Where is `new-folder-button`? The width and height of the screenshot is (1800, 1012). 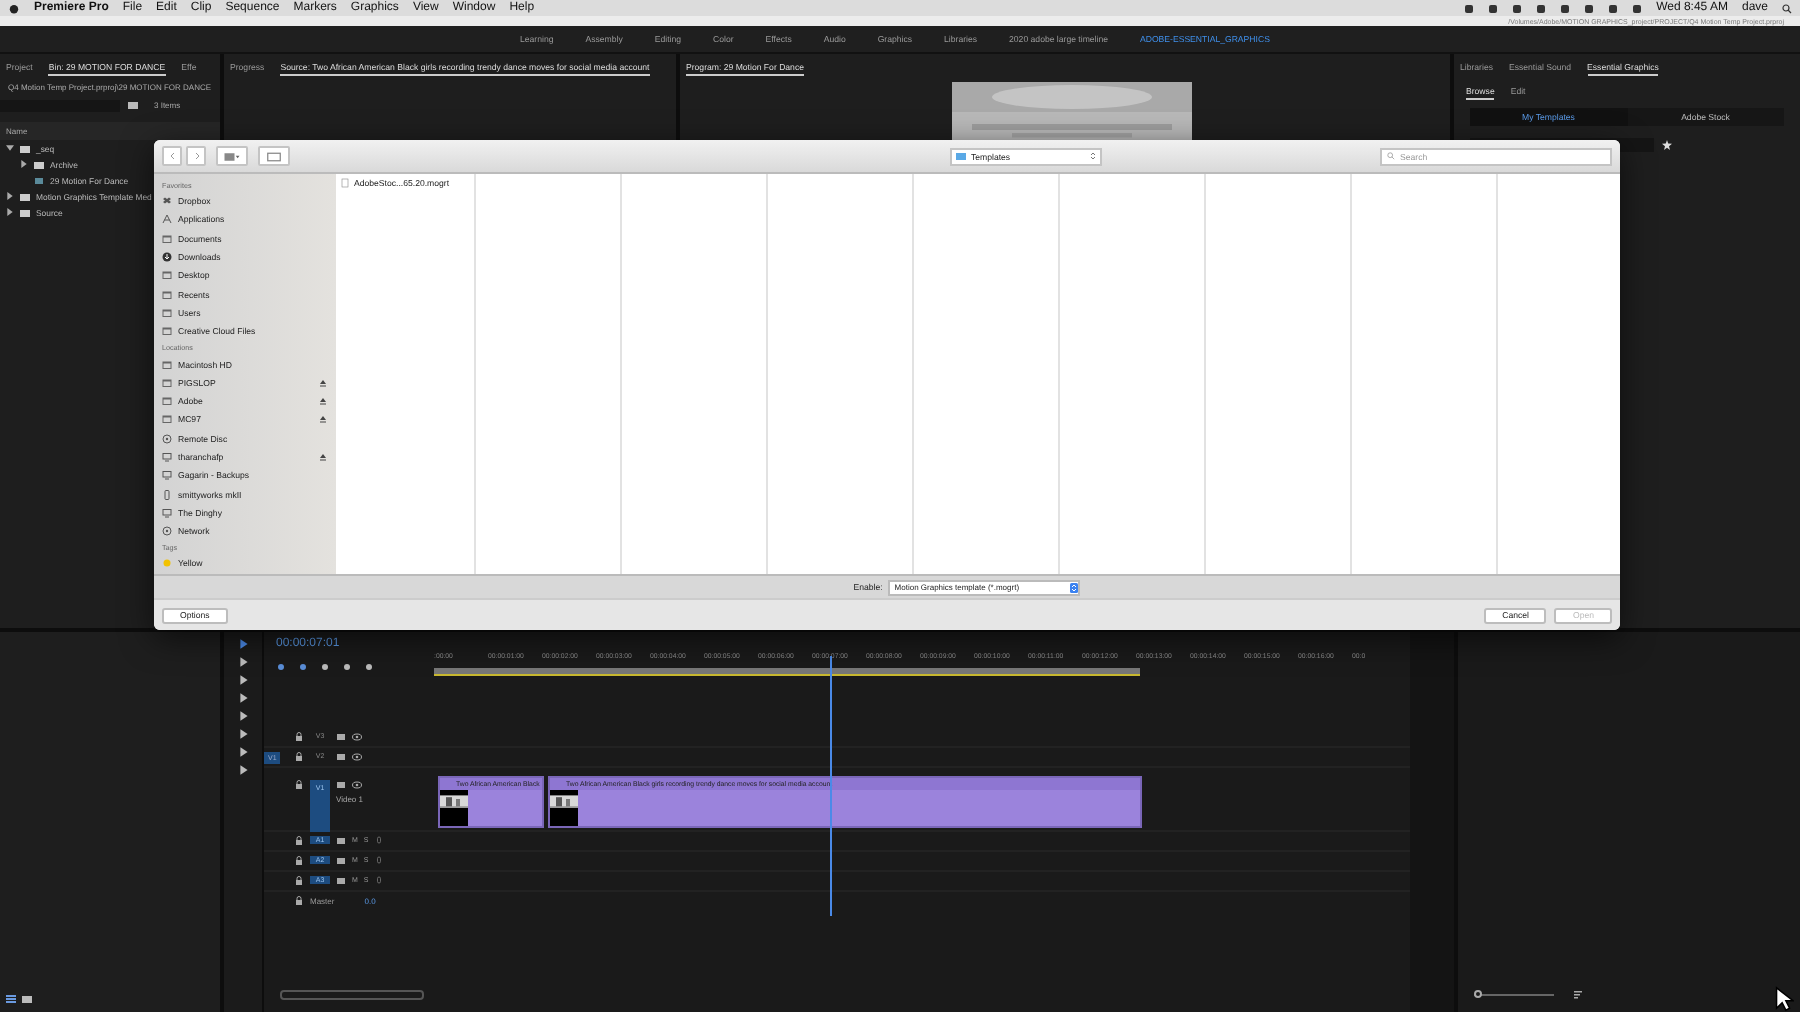 new-folder-button is located at coordinates (274, 156).